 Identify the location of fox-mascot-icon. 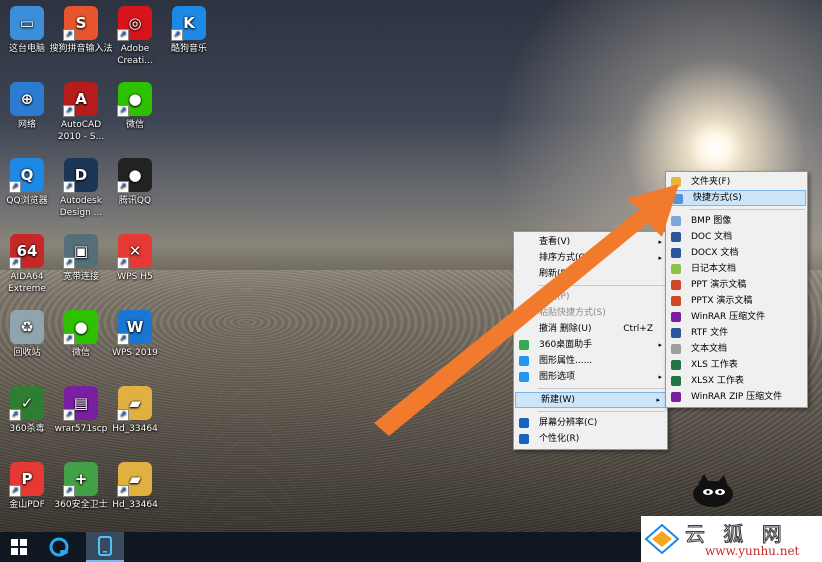
(713, 490).